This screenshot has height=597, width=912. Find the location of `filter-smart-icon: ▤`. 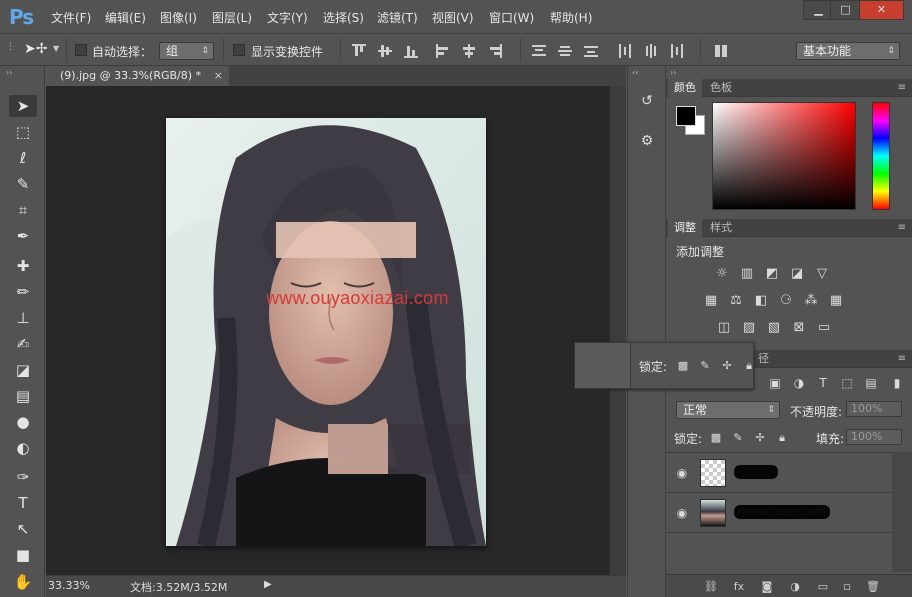

filter-smart-icon: ▤ is located at coordinates (871, 383).